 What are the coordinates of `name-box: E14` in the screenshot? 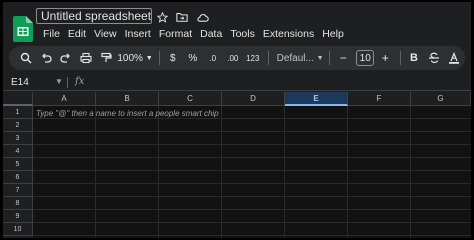 It's located at (36, 82).